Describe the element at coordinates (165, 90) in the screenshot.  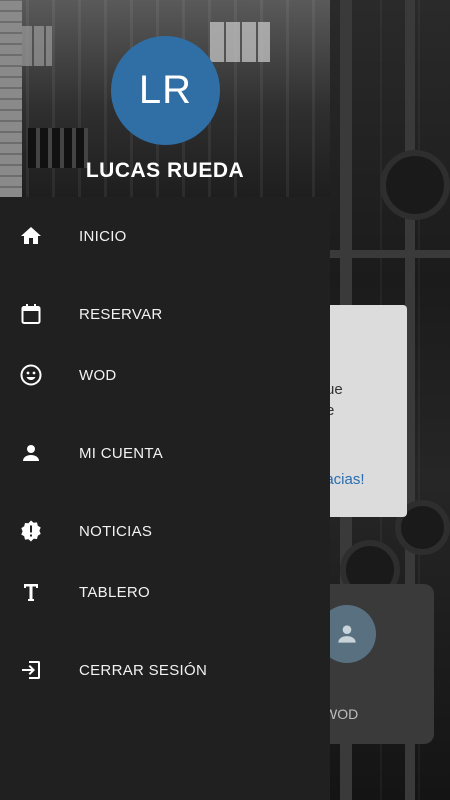
I see `avatar: LR` at that location.